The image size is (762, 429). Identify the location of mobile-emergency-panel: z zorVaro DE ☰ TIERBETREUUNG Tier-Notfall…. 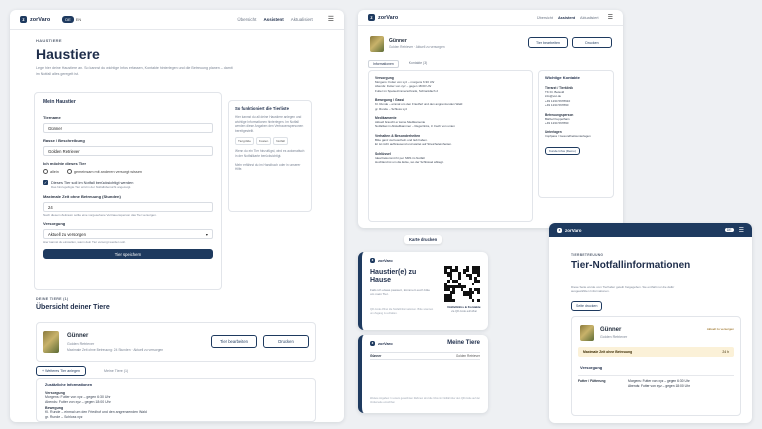
(650, 323).